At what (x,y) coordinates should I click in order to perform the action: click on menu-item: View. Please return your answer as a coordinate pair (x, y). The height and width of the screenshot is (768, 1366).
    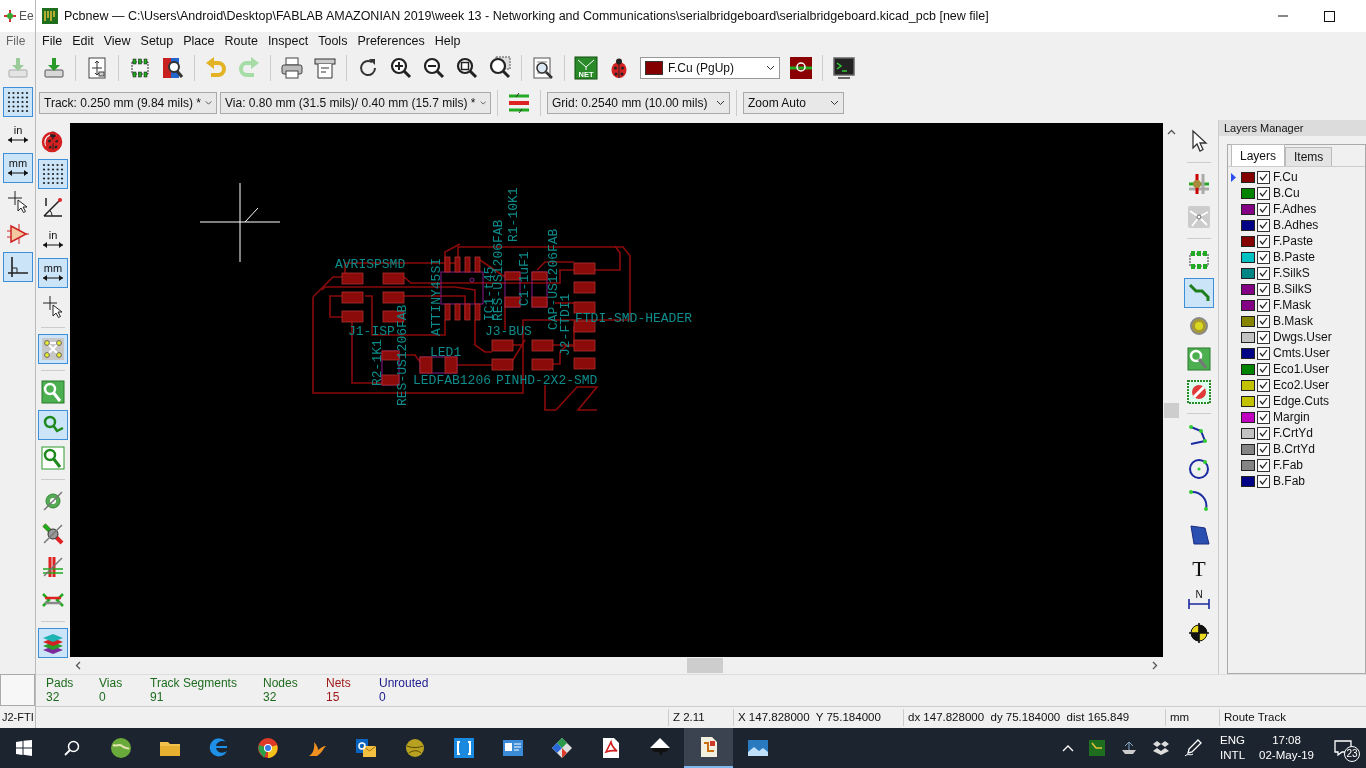
    Looking at the image, I should click on (117, 41).